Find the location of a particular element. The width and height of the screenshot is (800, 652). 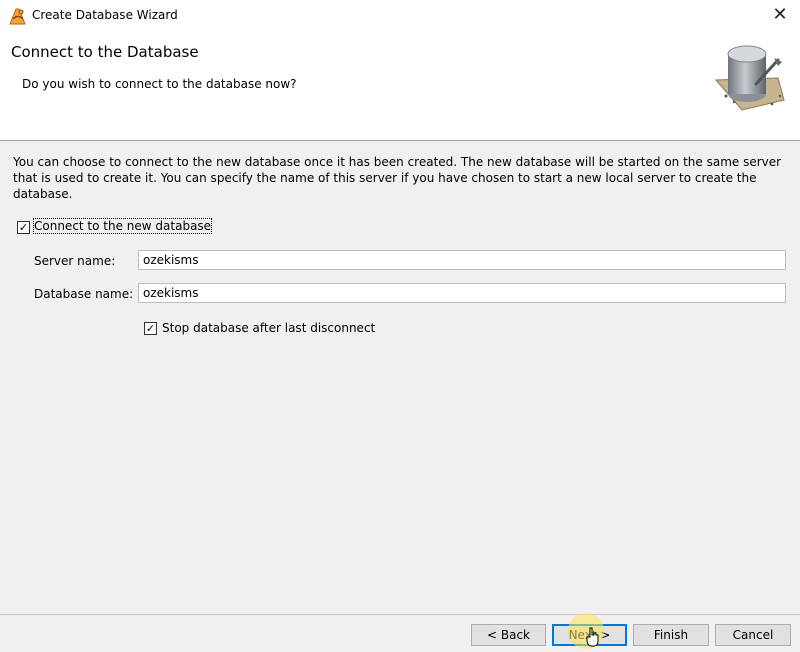

connect-checkbox-label: Connect to the new database is located at coordinates (122, 226).